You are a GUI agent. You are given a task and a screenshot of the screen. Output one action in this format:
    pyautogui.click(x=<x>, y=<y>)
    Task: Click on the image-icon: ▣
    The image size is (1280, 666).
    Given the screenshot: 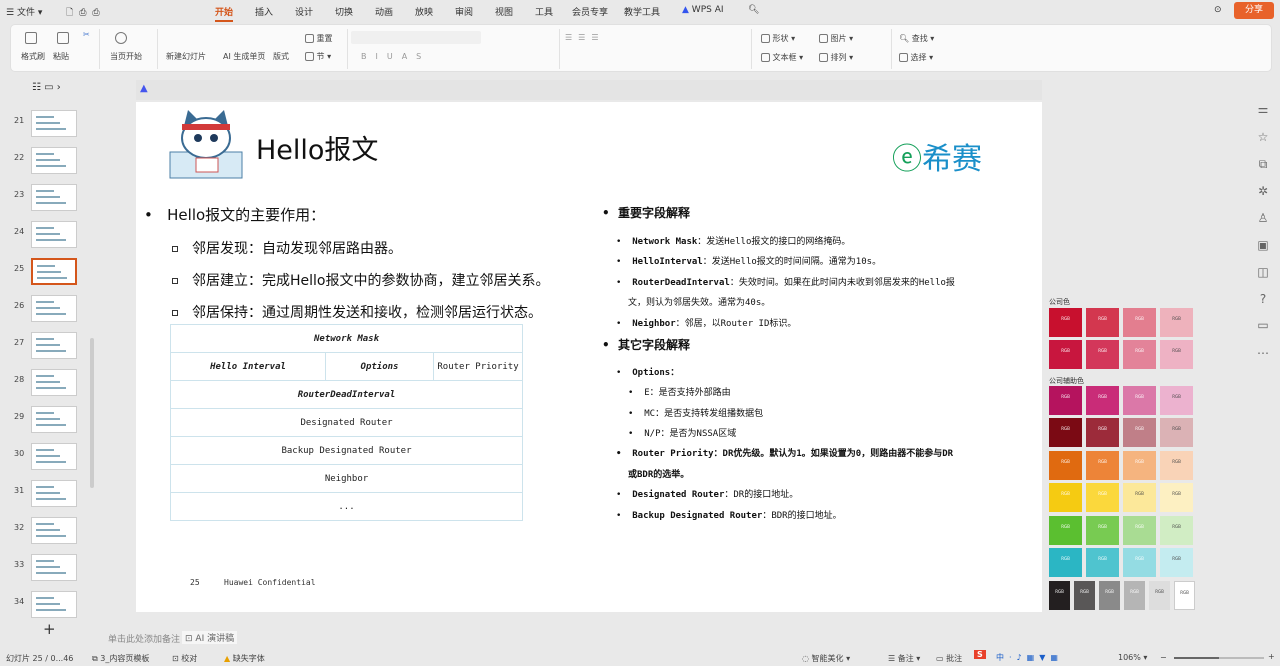 What is the action you would take?
    pyautogui.click(x=1263, y=245)
    